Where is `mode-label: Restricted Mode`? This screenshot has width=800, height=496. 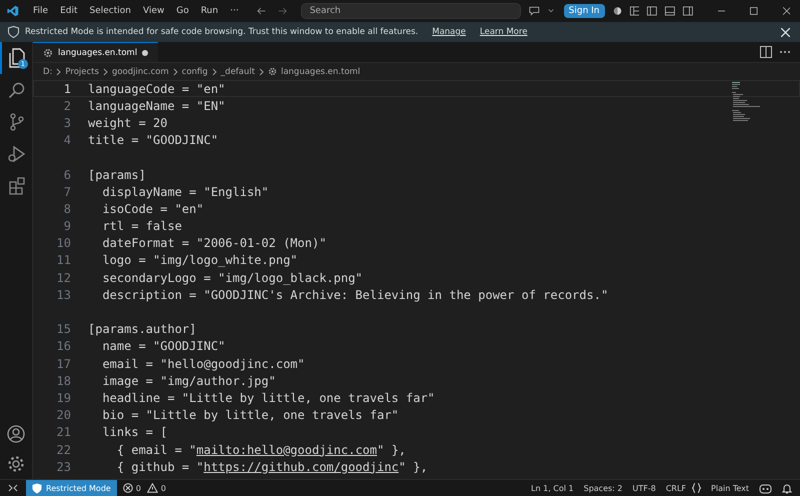
mode-label: Restricted Mode is located at coordinates (78, 488).